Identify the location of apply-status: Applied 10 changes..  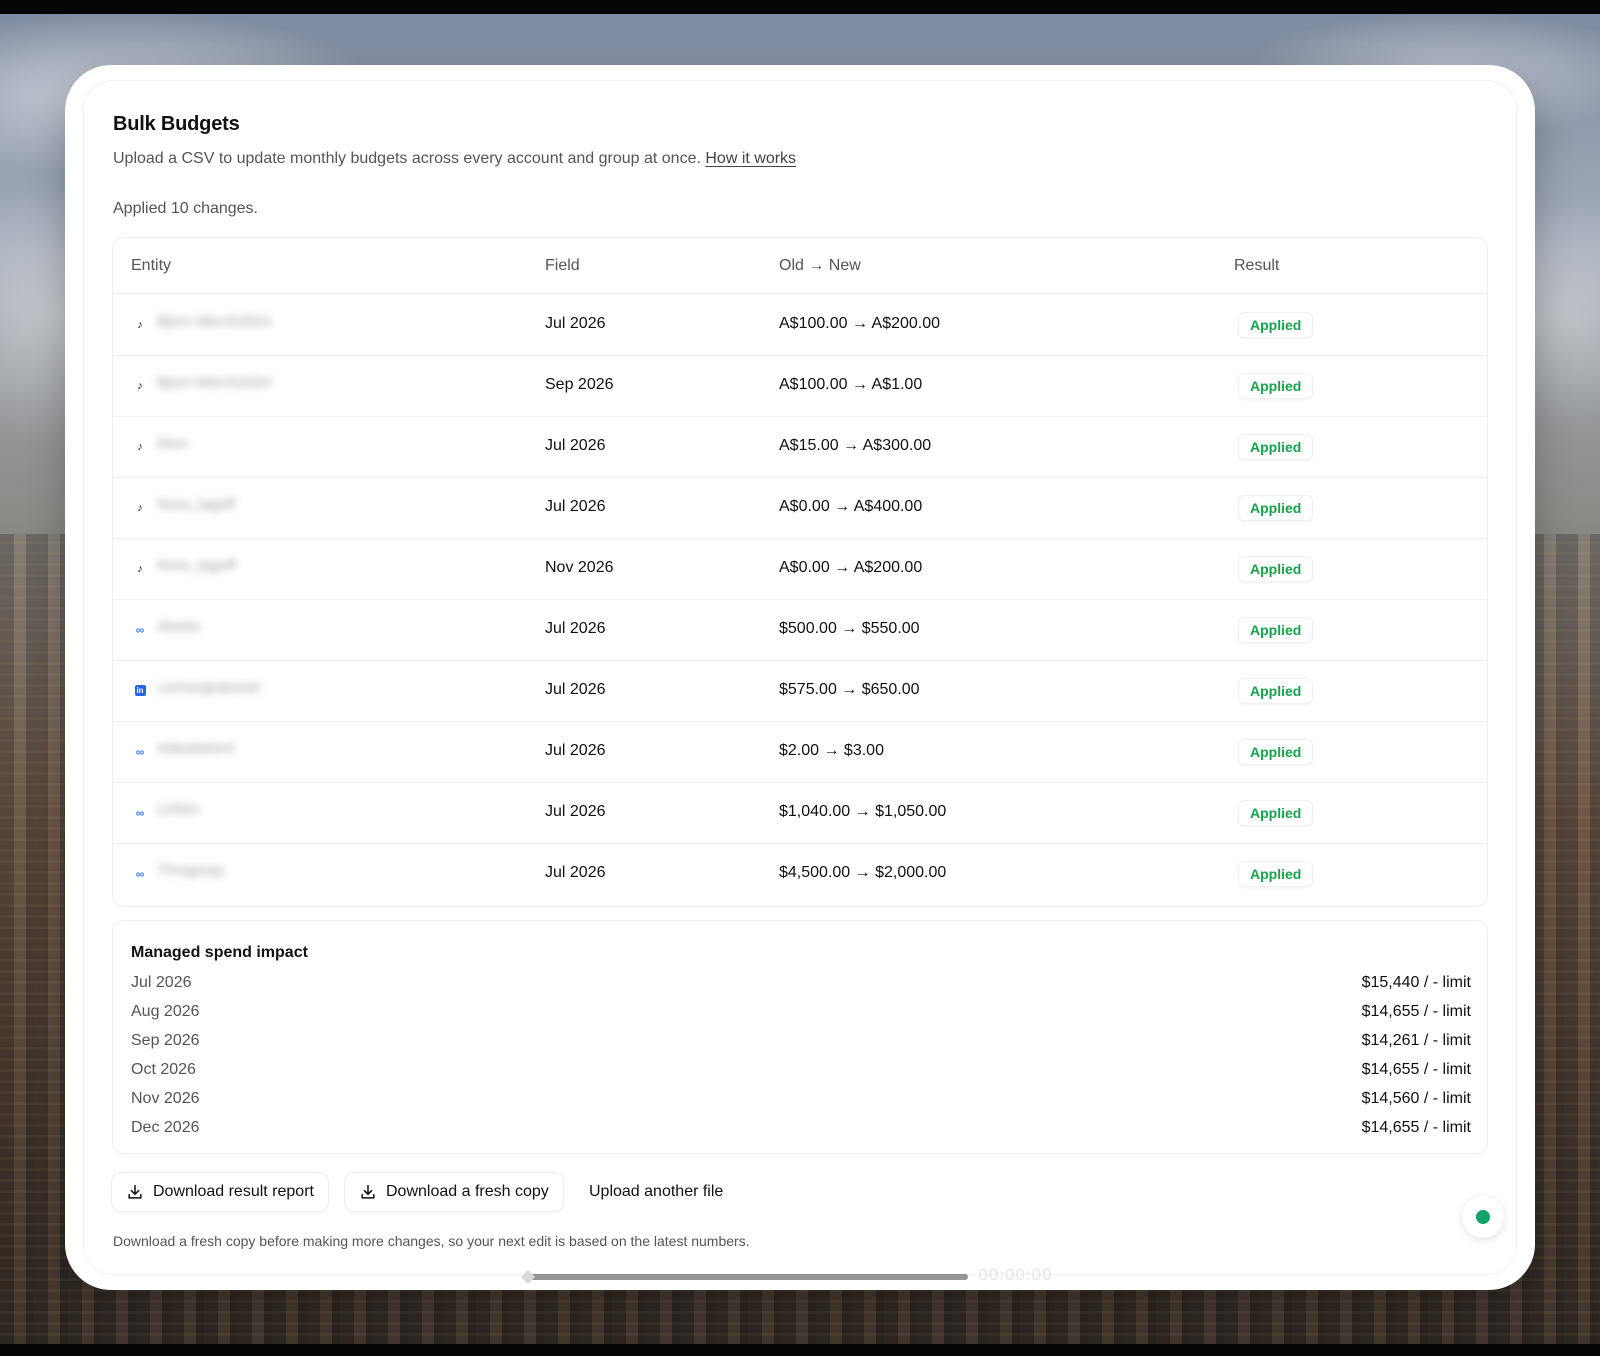
(185, 208).